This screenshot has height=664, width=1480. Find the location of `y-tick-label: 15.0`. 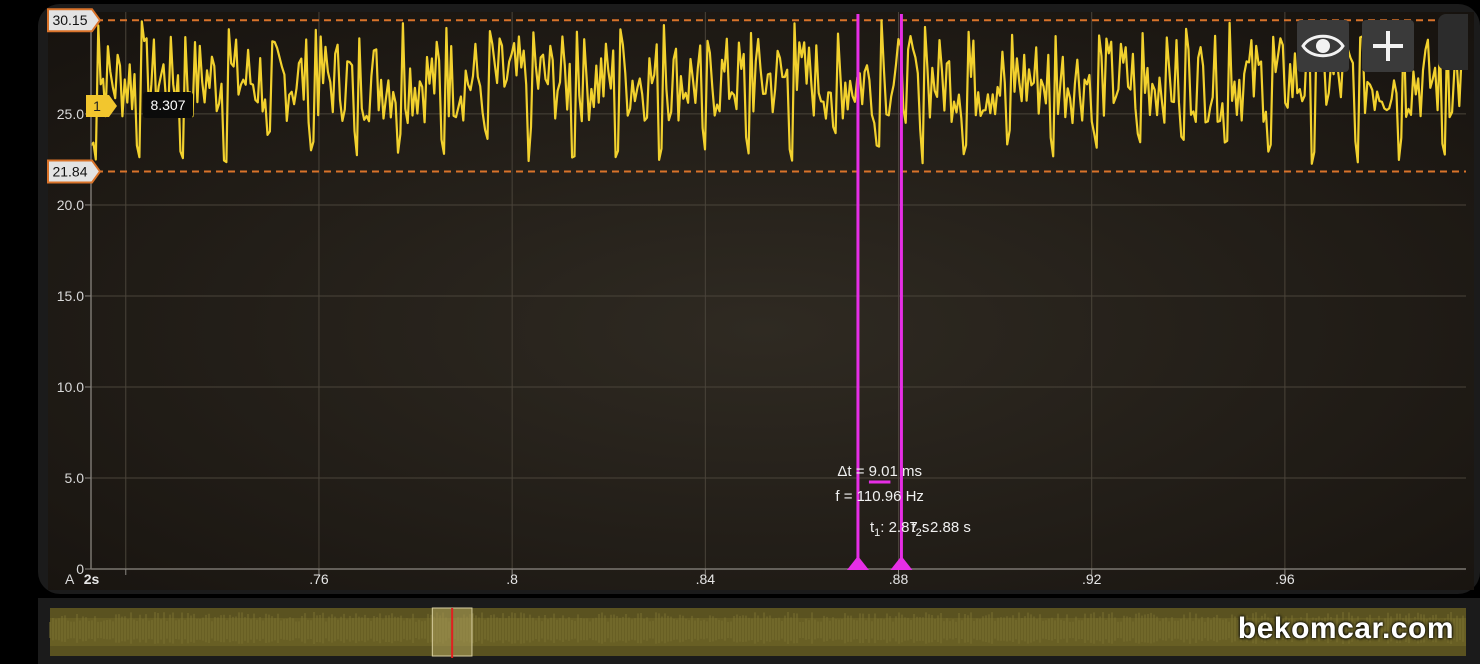

y-tick-label: 15.0 is located at coordinates (70, 296).